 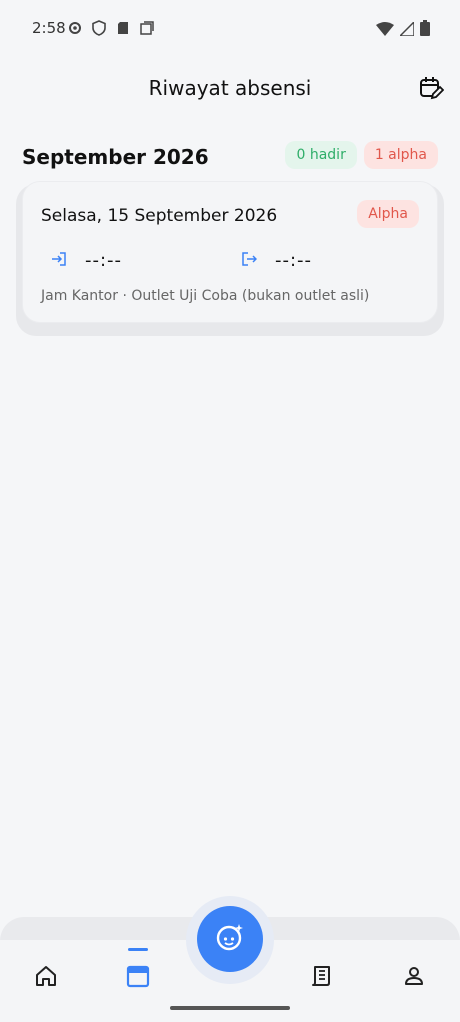 I want to click on sd-card-icon, so click(x=123, y=28).